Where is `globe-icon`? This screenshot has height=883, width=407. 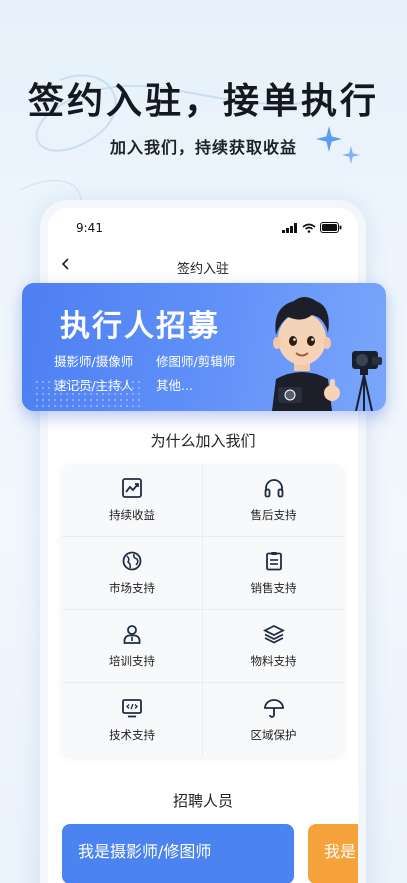 globe-icon is located at coordinates (132, 561).